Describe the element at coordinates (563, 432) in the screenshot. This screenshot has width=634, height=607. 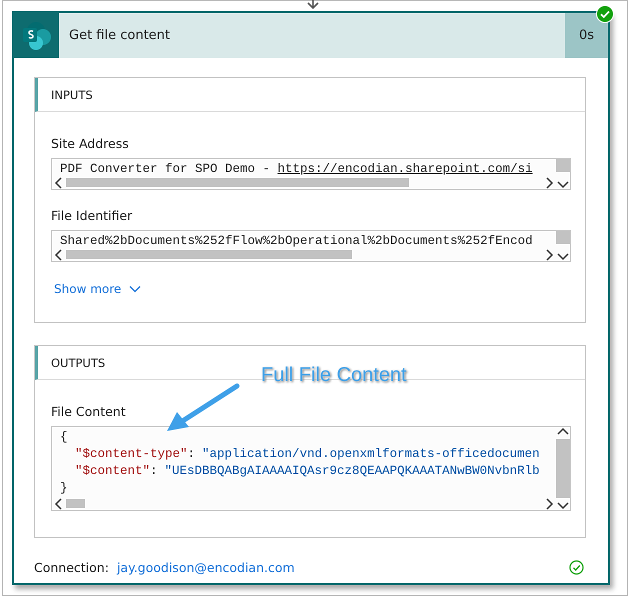
I see `scroll-up-icon` at that location.